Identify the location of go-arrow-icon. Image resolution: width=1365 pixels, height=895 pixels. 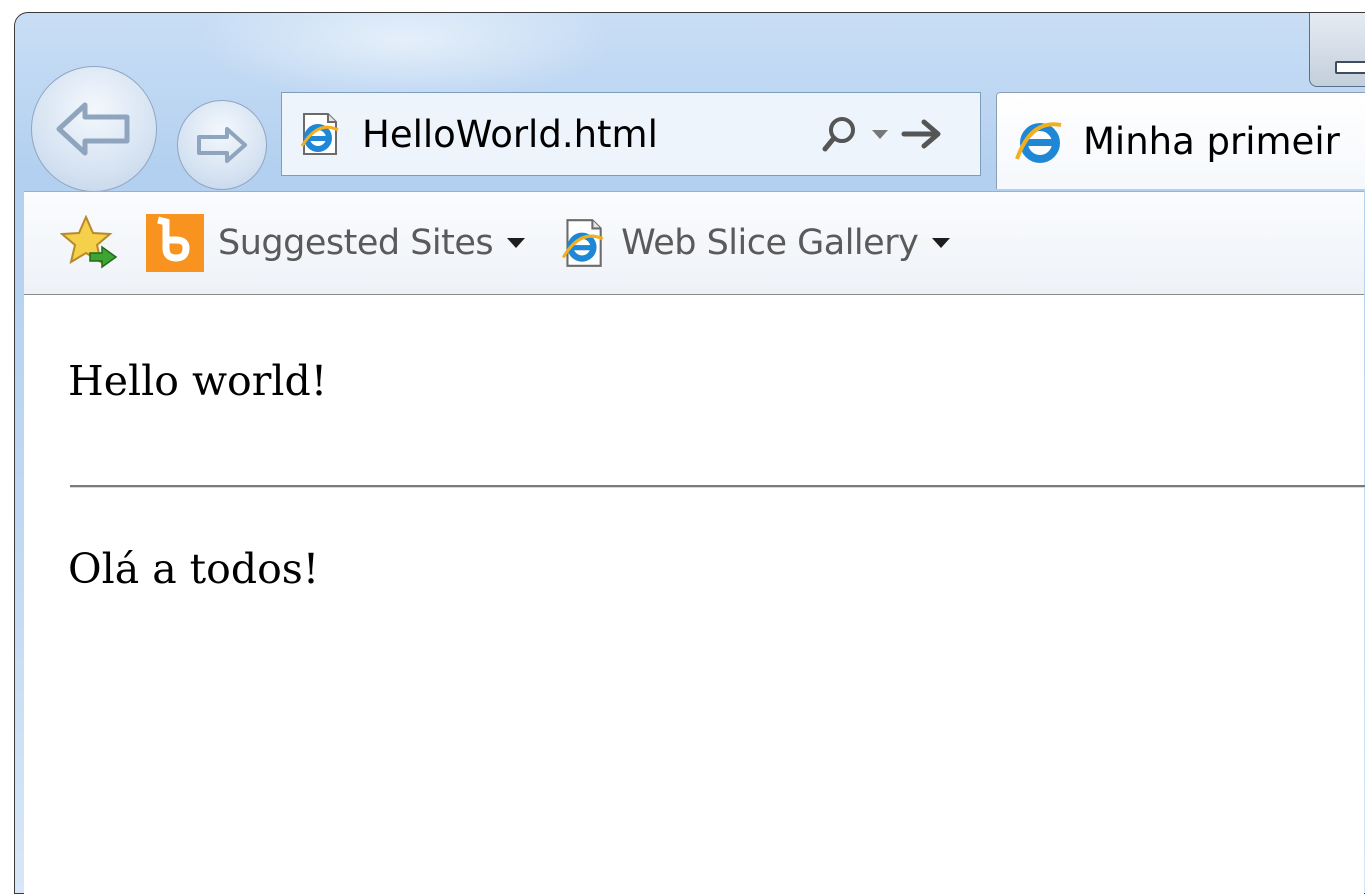
(922, 134).